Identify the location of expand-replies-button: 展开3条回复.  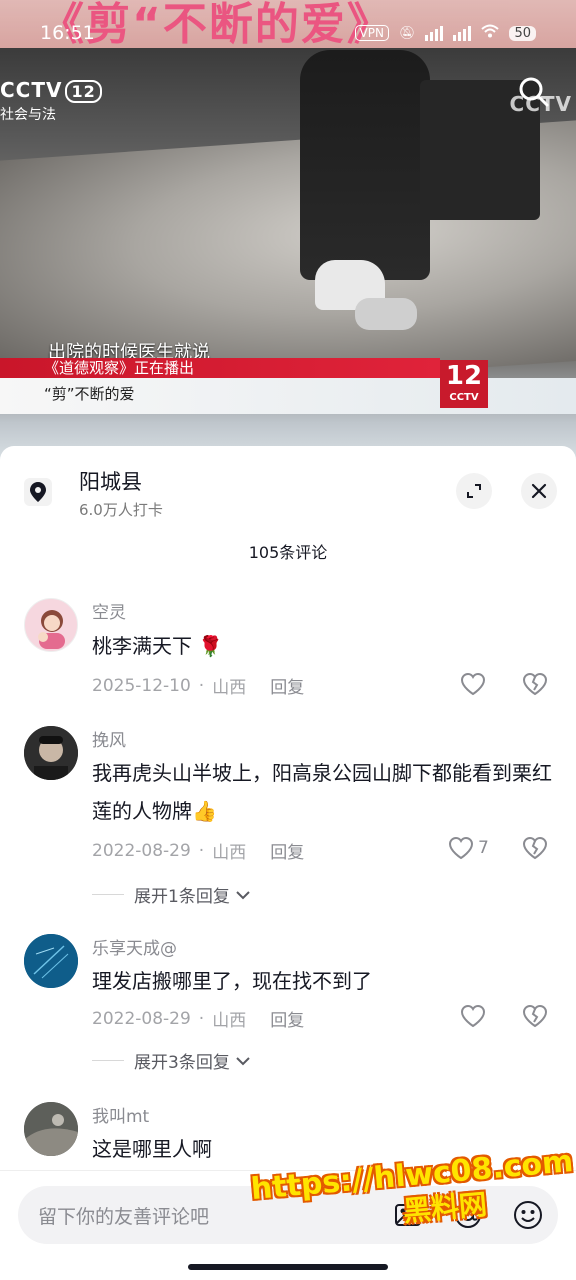
(172, 1060).